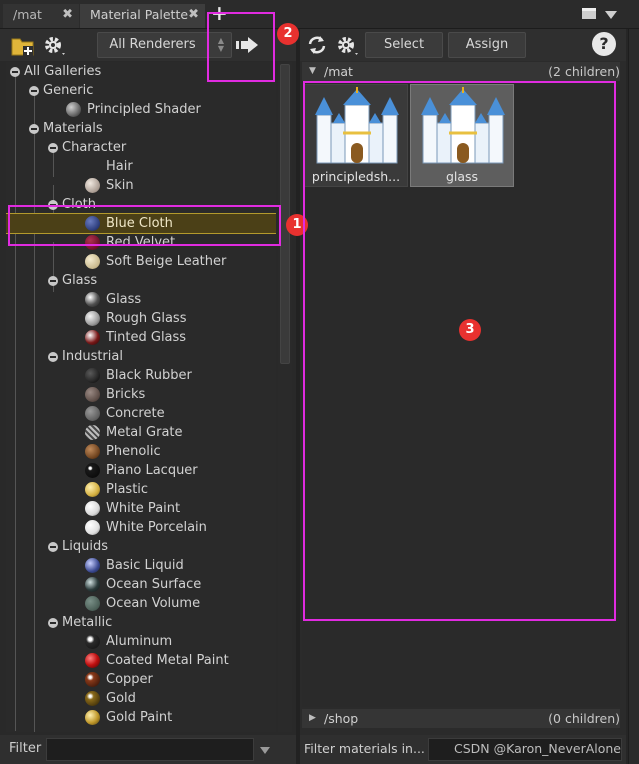  Describe the element at coordinates (141, 375) in the screenshot. I see `tree-item-black-rubber: Black Rubber` at that location.